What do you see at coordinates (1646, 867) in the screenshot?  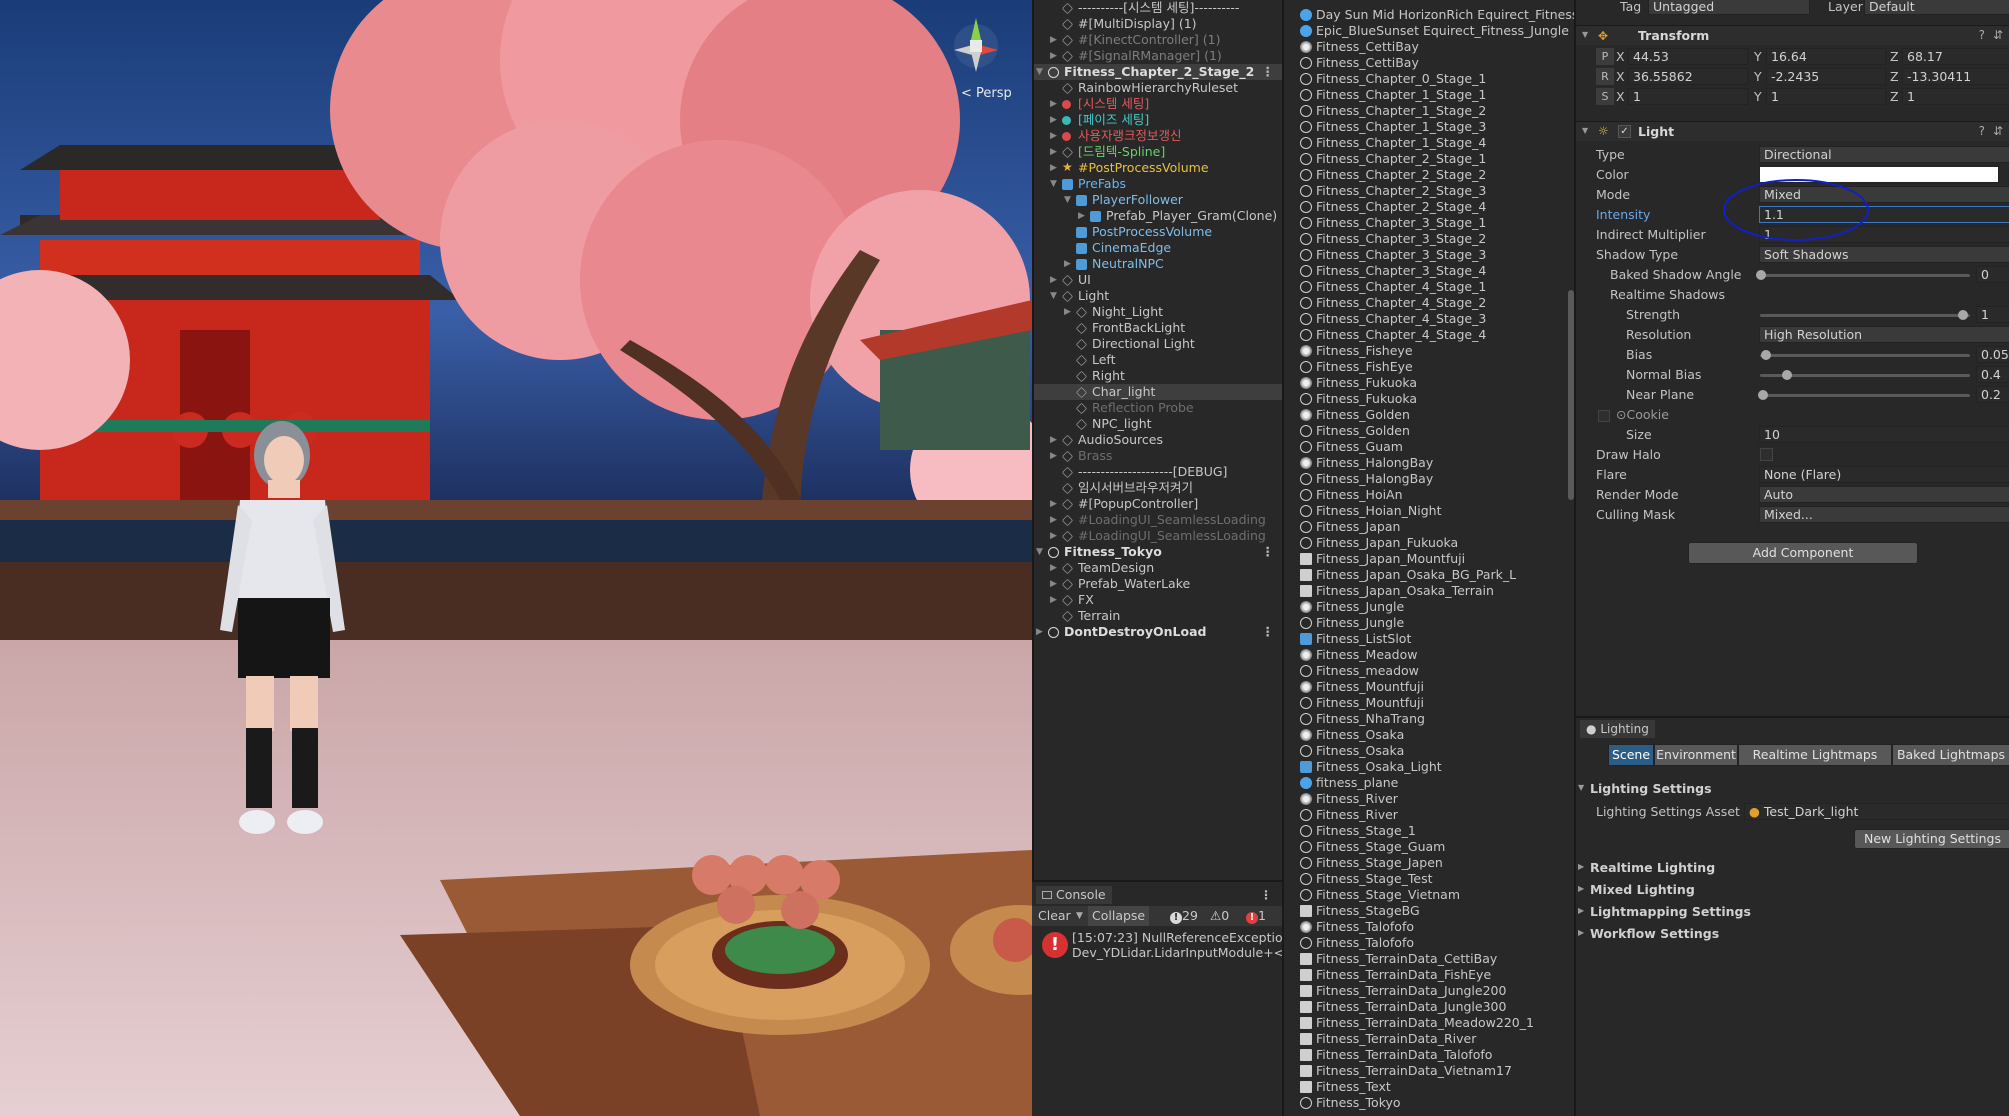 I see `realtime-lighting-foldout: Realtime Lighting` at bounding box center [1646, 867].